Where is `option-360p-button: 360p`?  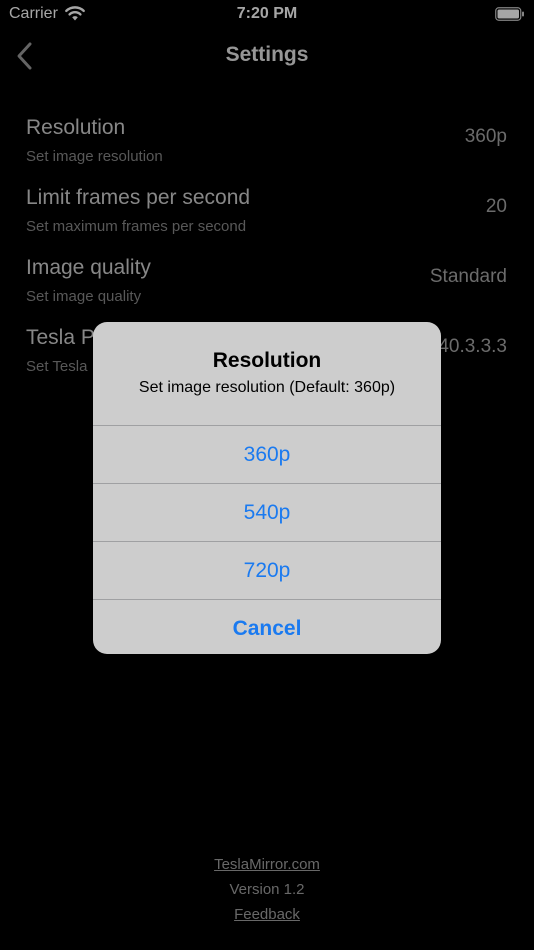
option-360p-button: 360p is located at coordinates (267, 454).